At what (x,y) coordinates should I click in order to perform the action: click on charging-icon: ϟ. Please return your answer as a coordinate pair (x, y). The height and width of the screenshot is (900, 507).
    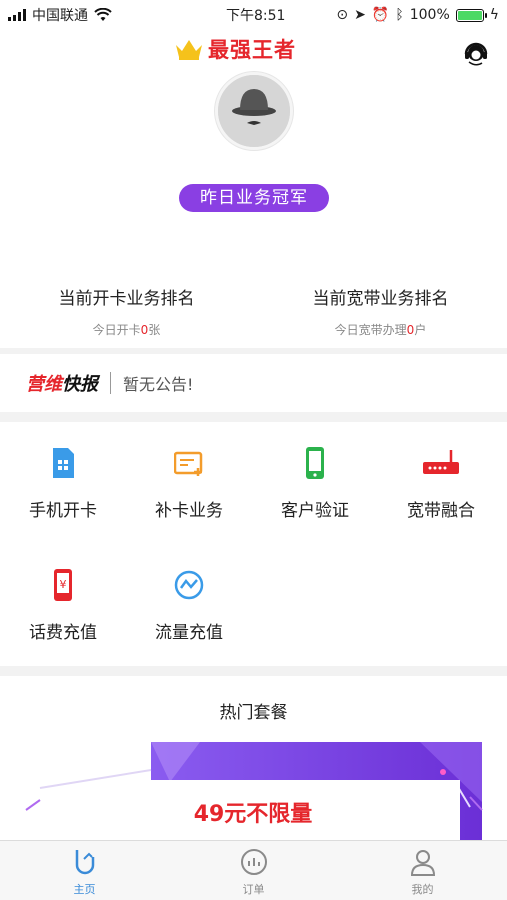
    Looking at the image, I should click on (494, 15).